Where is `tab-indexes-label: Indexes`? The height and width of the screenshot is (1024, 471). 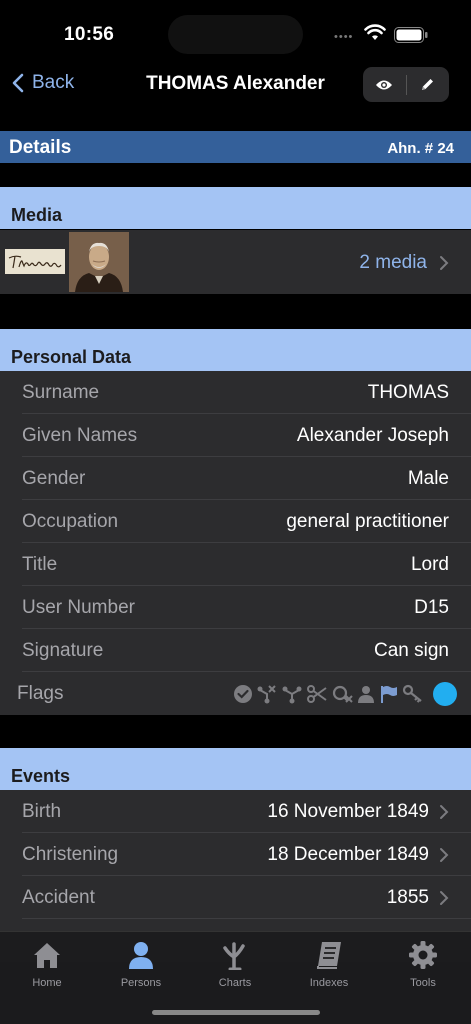
tab-indexes-label: Indexes is located at coordinates (329, 983).